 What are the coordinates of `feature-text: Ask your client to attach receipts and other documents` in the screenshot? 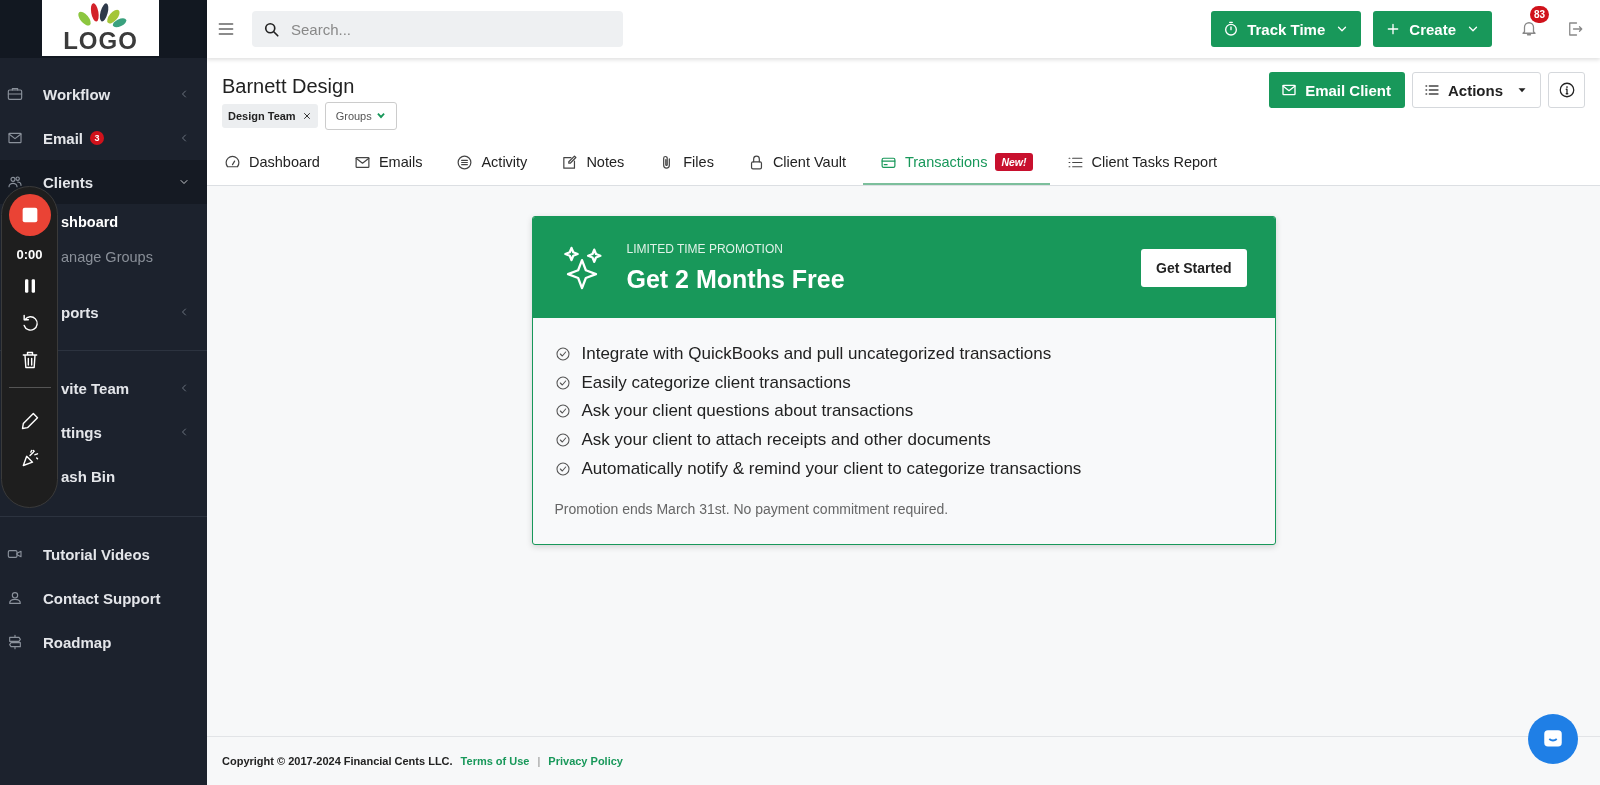 It's located at (786, 440).